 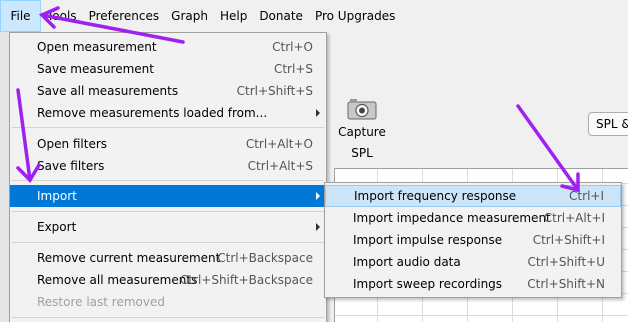 I want to click on menu-preferences-label: Preferences, so click(x=124, y=16).